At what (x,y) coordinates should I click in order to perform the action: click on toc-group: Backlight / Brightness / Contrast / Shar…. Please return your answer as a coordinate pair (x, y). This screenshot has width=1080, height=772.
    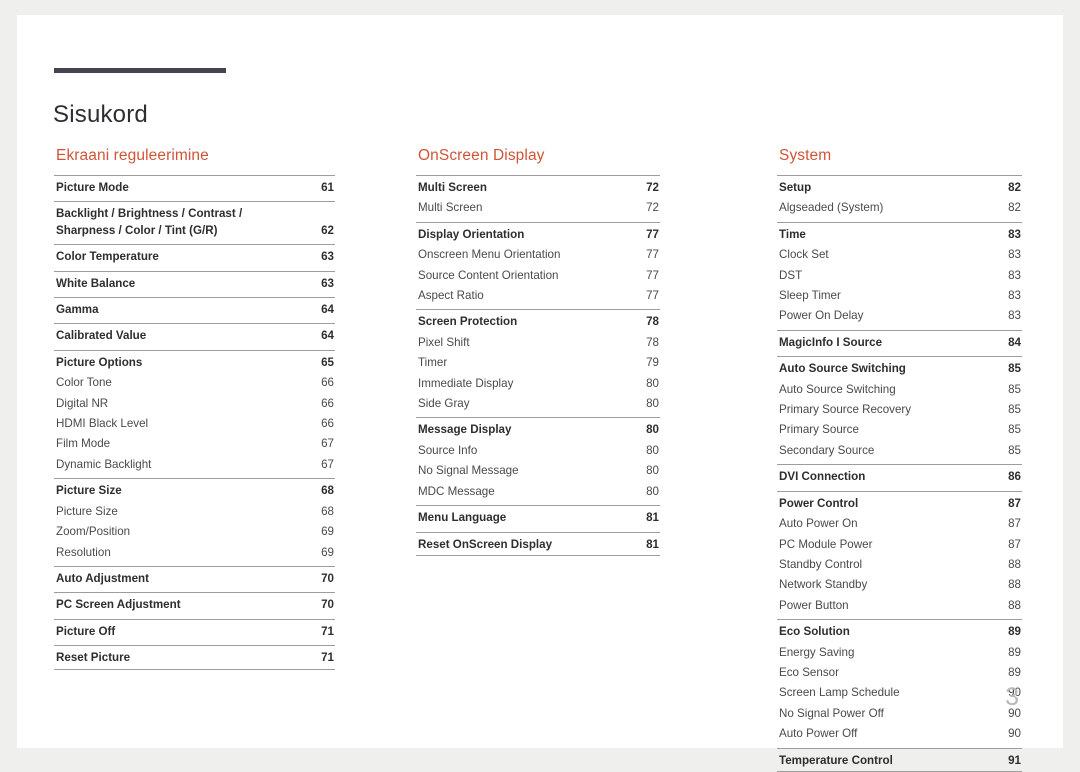
    Looking at the image, I should click on (194, 222).